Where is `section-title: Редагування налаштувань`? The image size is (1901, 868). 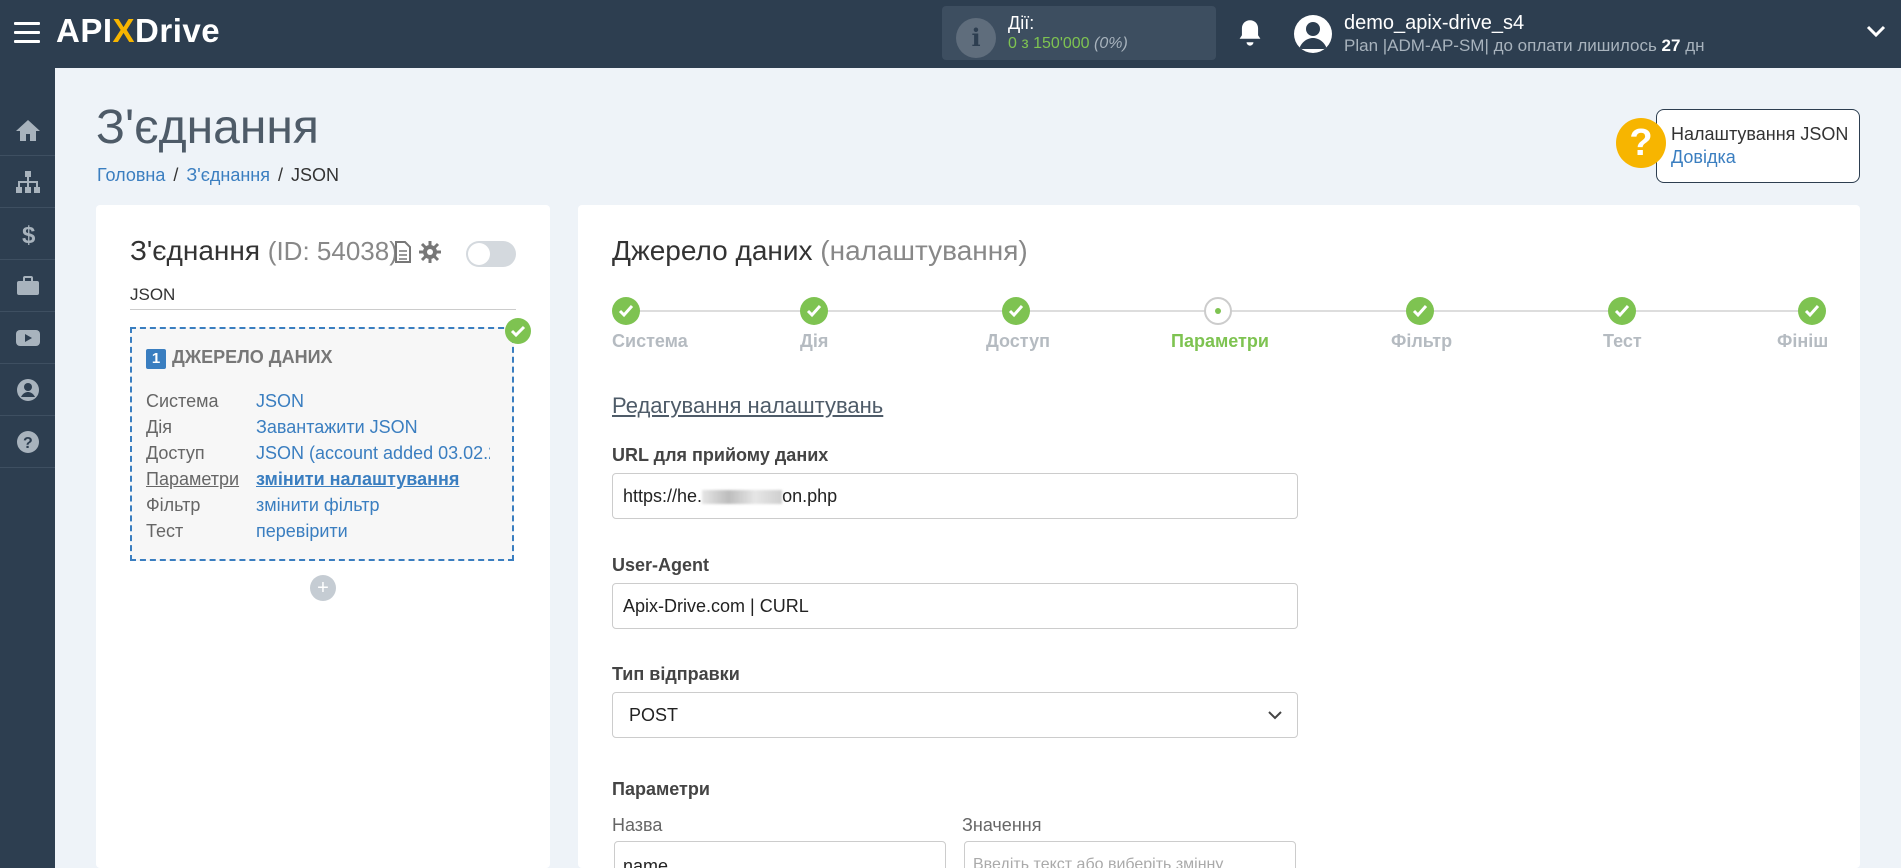 section-title: Редагування налаштувань is located at coordinates (748, 405).